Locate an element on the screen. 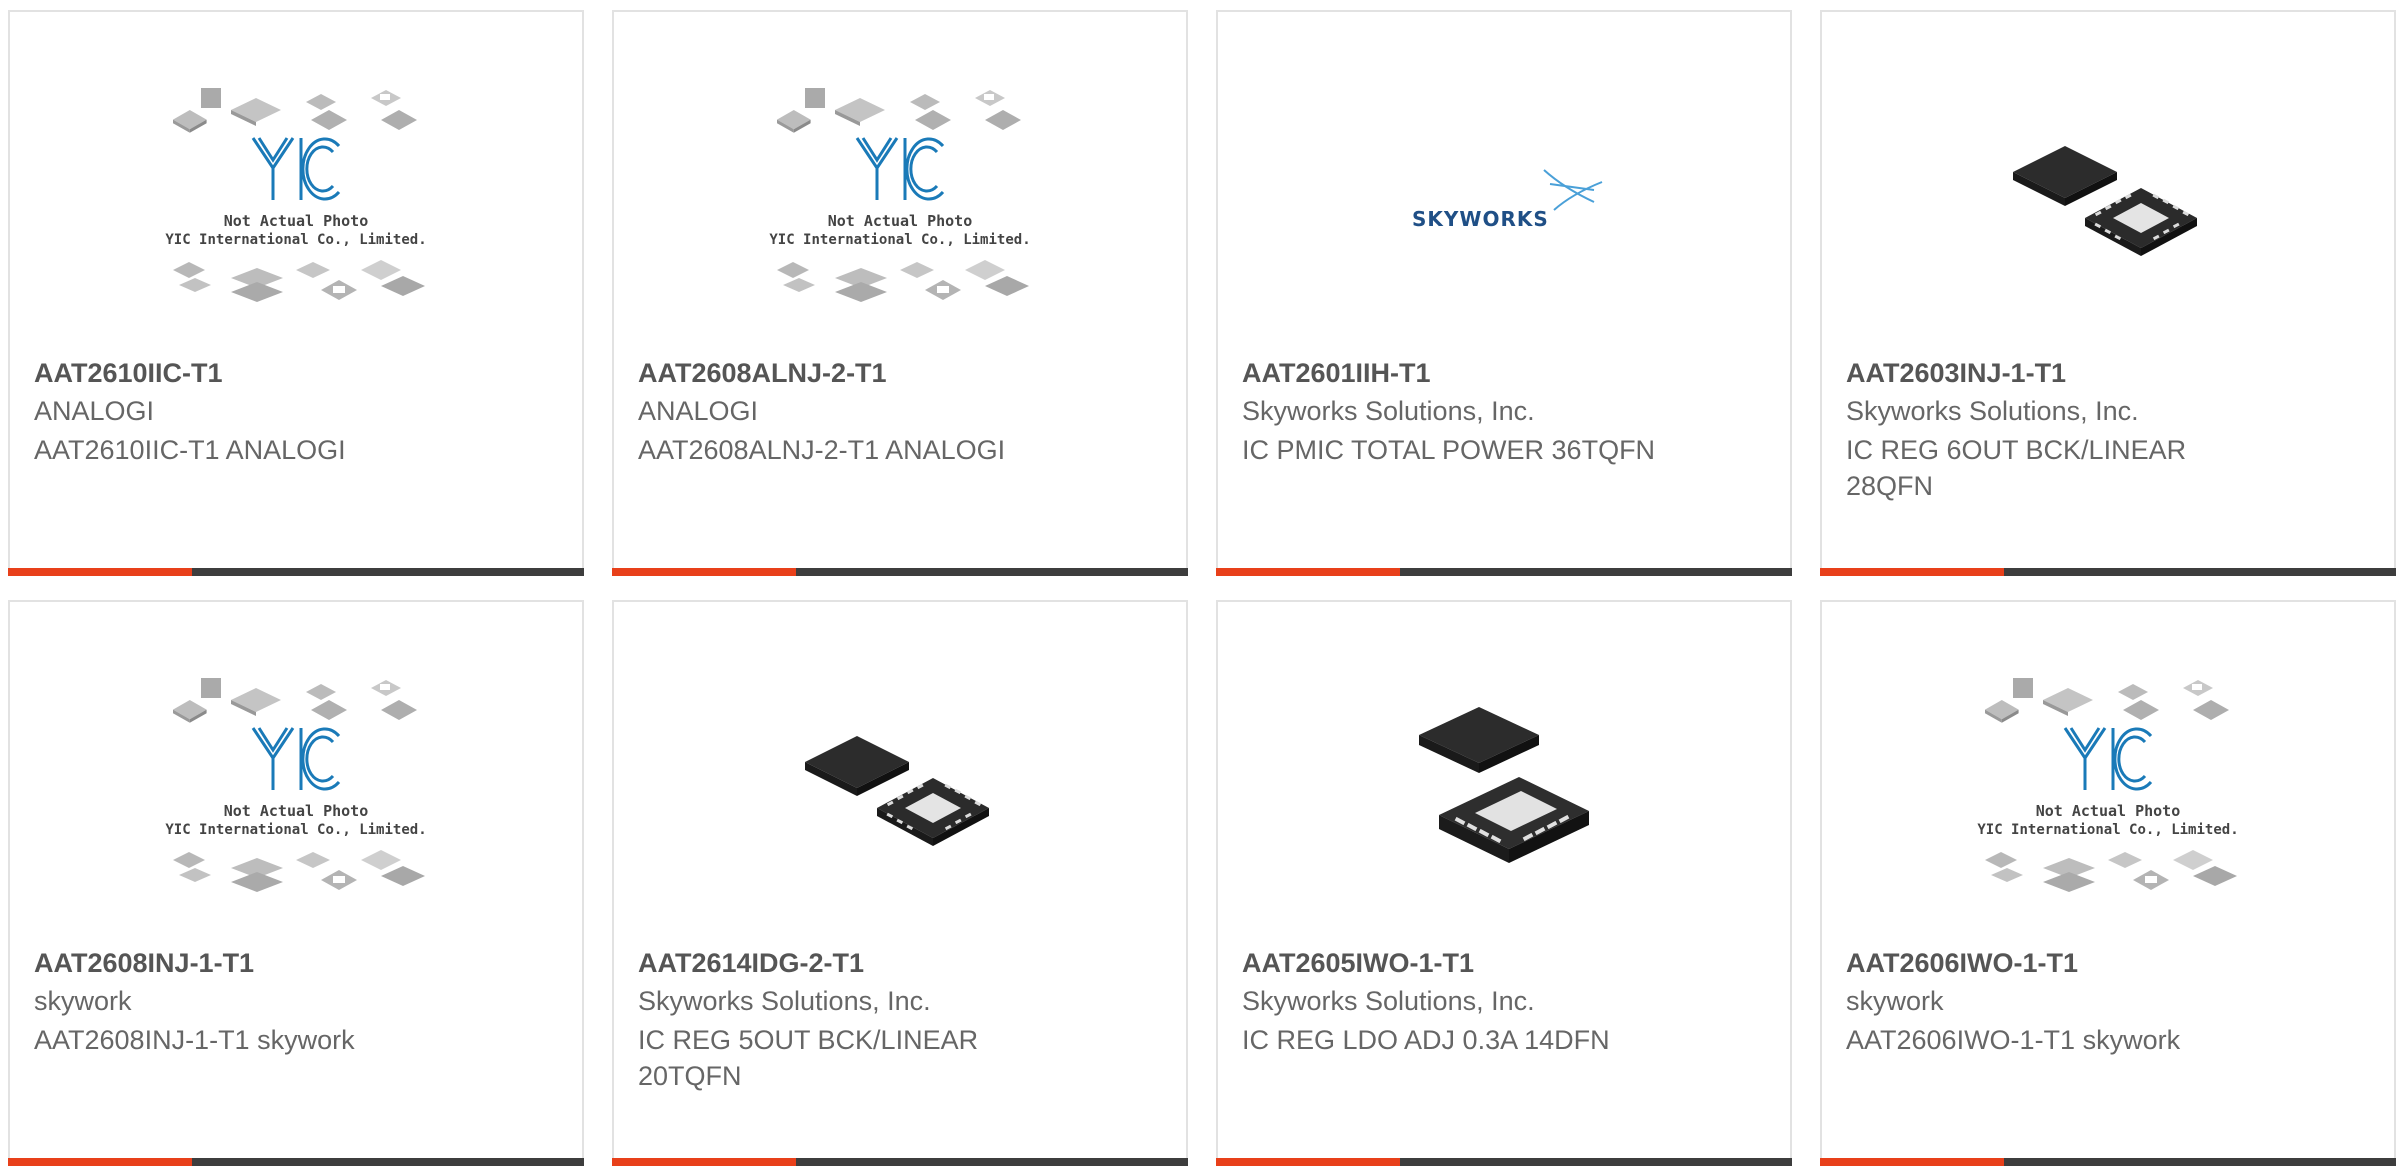 The height and width of the screenshot is (1167, 2400). description: AAT2608INJ-1-T1 skywork is located at coordinates (194, 1040).